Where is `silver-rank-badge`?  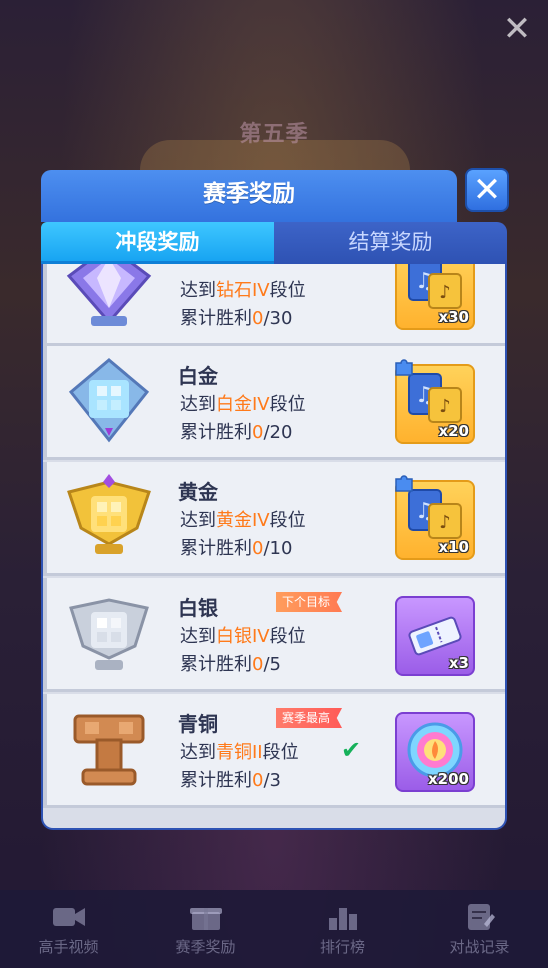 silver-rank-badge is located at coordinates (109, 634).